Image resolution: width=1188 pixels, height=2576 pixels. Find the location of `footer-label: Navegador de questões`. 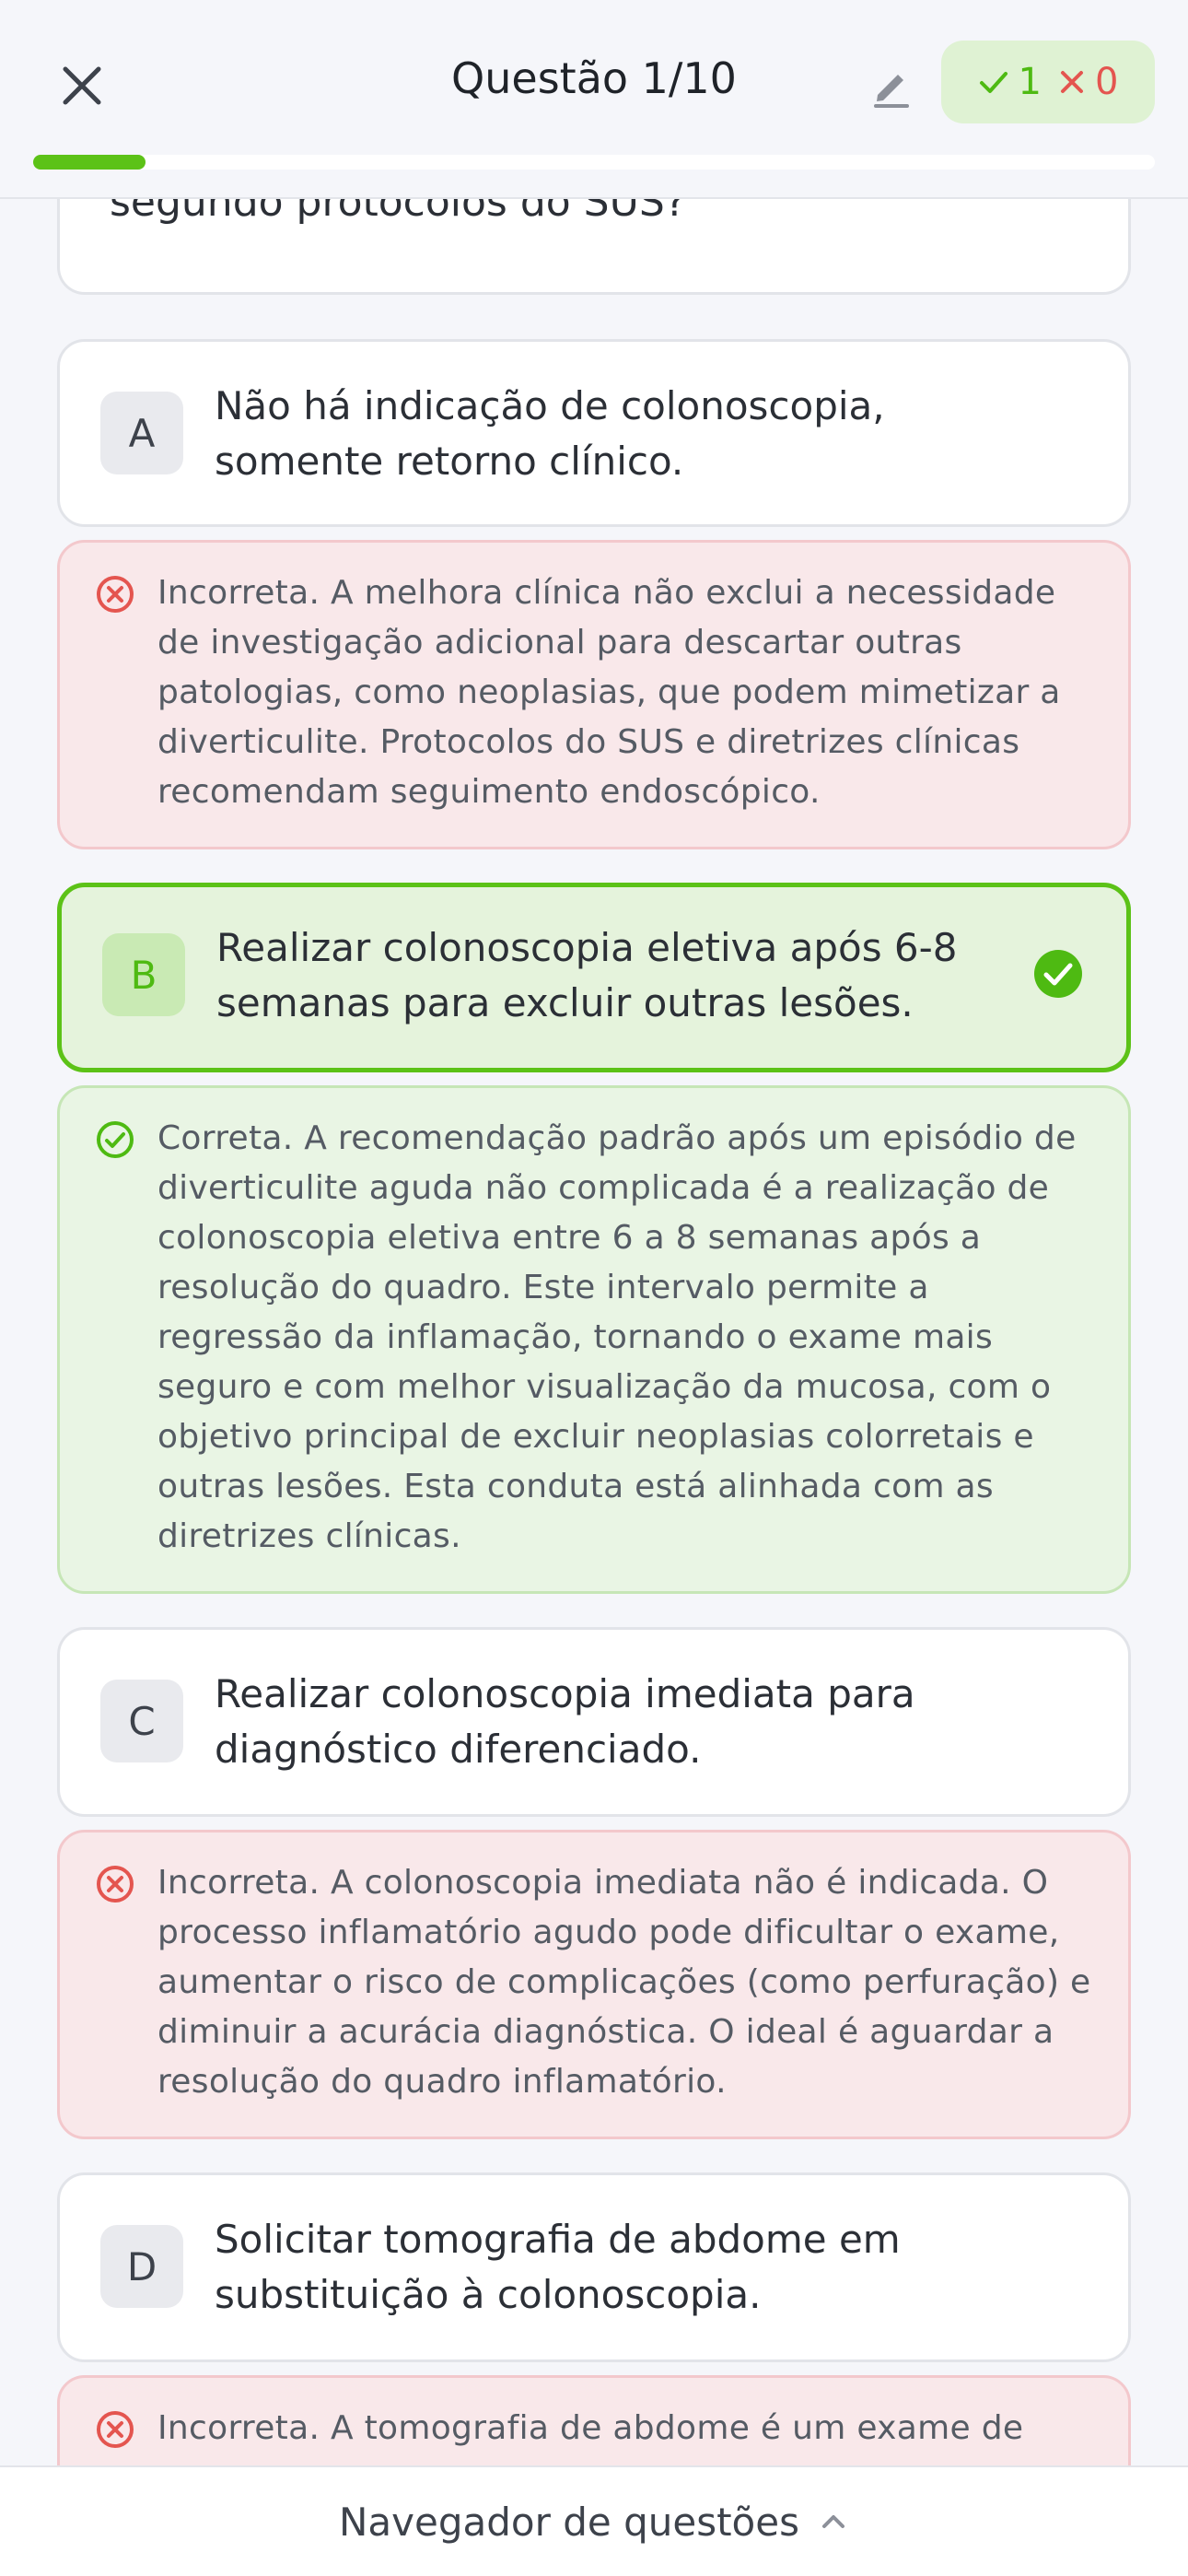

footer-label: Navegador de questões is located at coordinates (569, 2522).